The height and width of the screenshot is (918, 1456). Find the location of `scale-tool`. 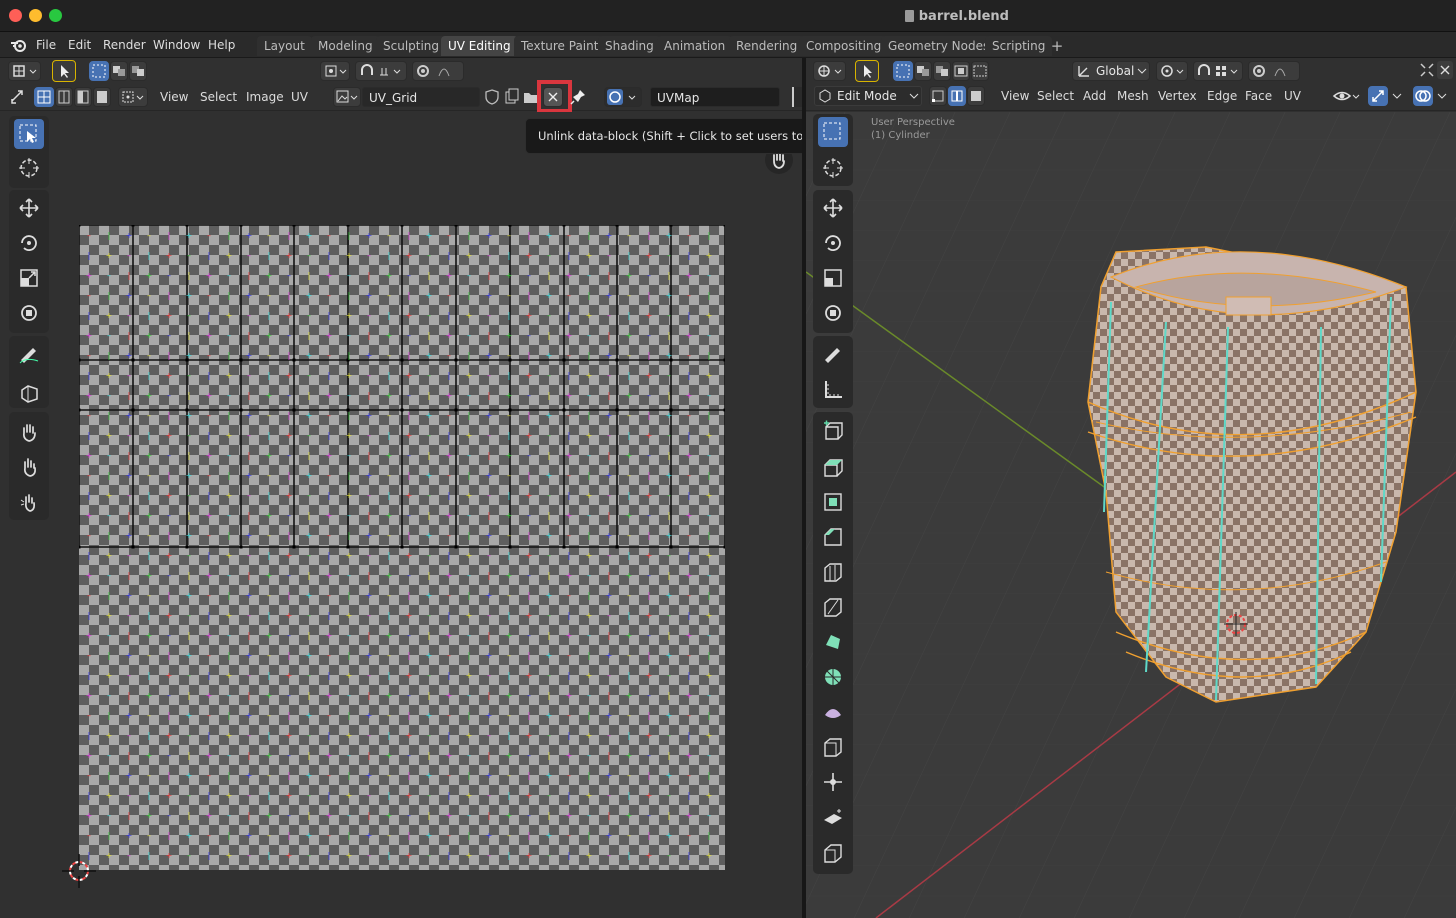

scale-tool is located at coordinates (29, 278).